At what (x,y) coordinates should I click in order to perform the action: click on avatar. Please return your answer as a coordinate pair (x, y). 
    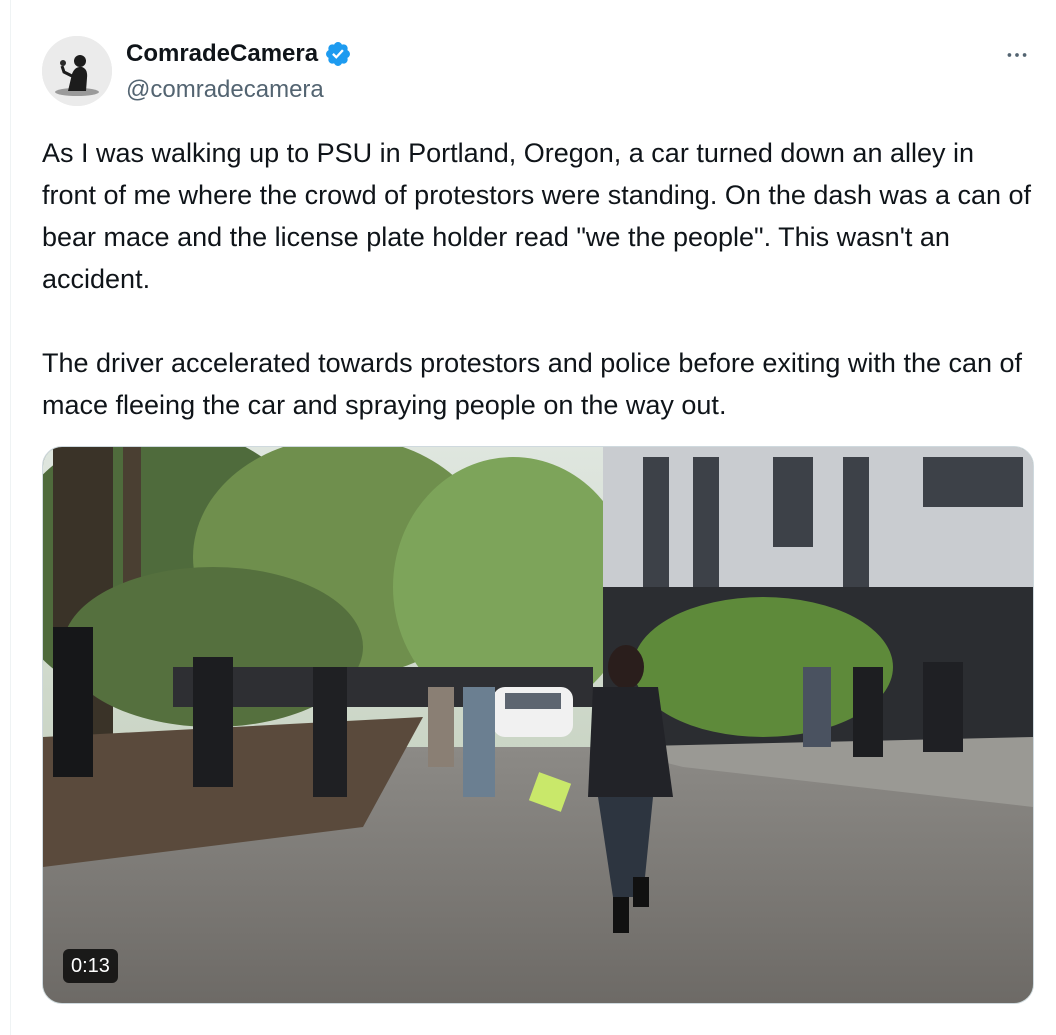
    Looking at the image, I should click on (77, 71).